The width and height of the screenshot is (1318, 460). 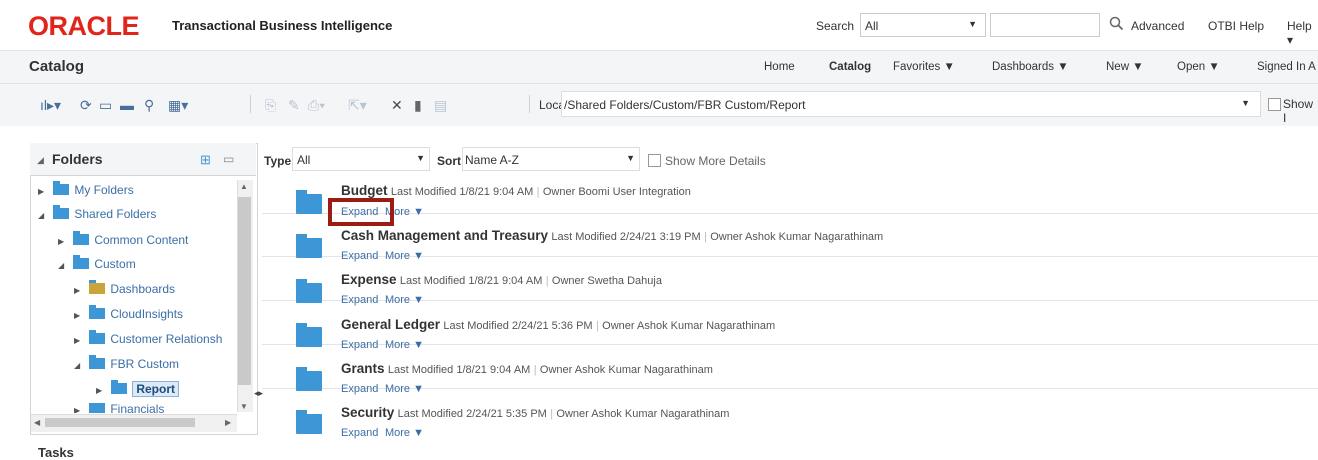 What do you see at coordinates (115, 264) in the screenshot?
I see `tree-item-label: Custom` at bounding box center [115, 264].